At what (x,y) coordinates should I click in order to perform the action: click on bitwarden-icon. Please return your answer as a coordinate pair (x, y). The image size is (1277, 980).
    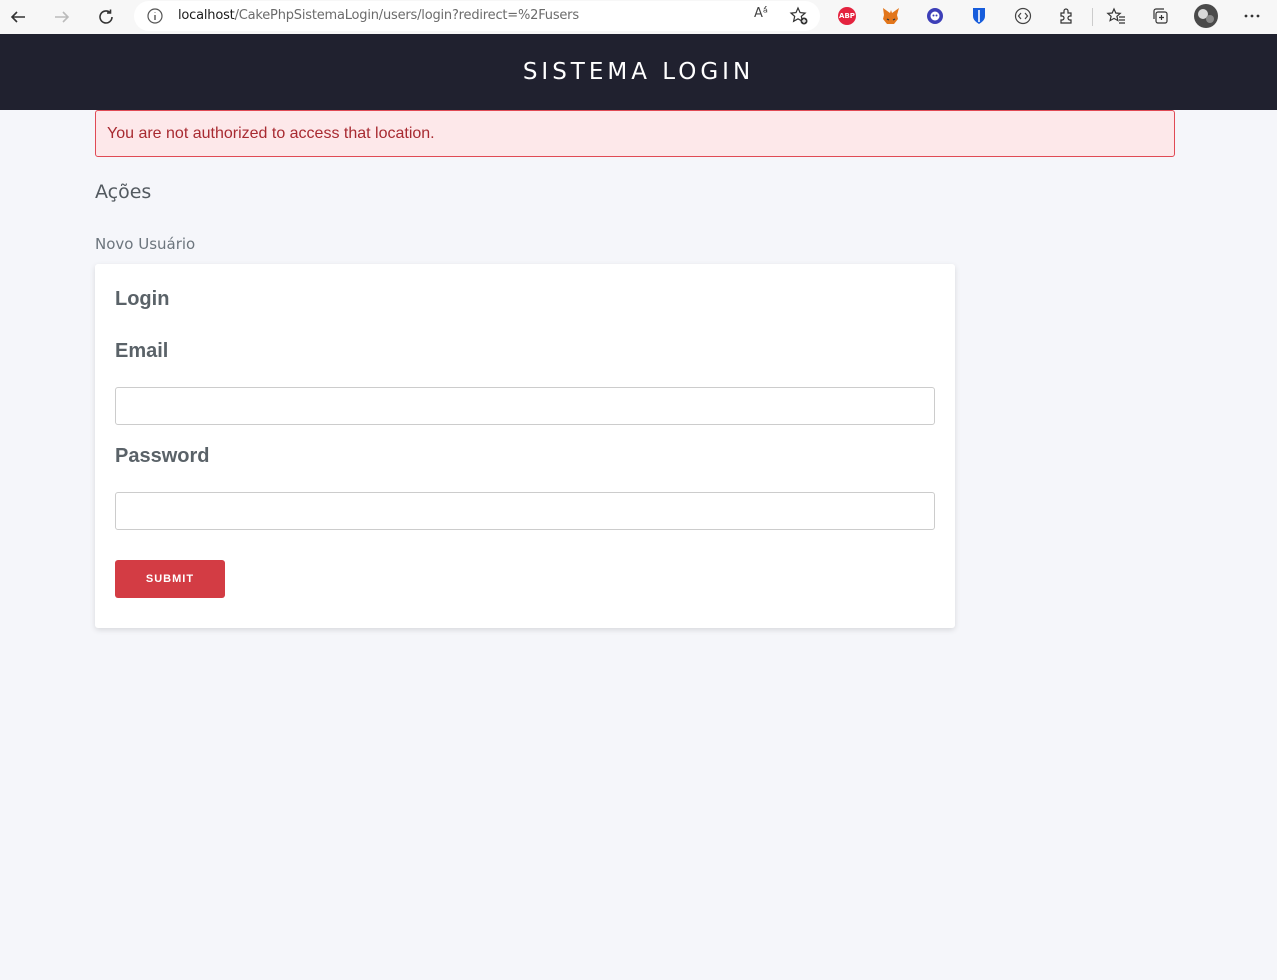
    Looking at the image, I should click on (979, 16).